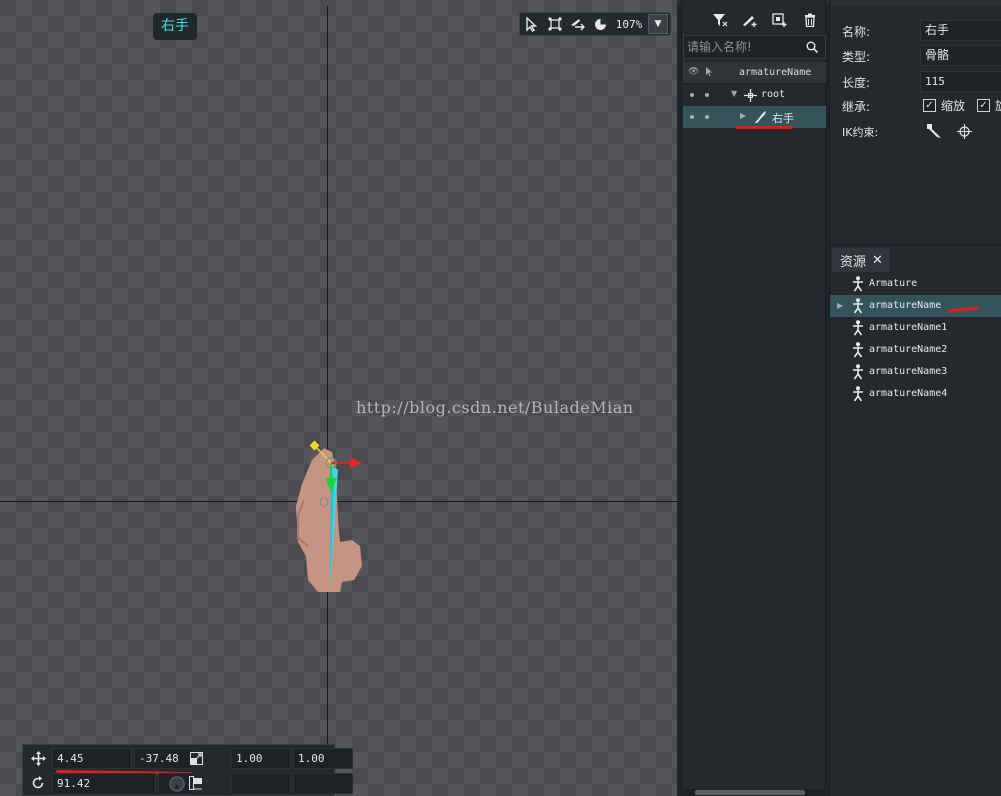 The width and height of the screenshot is (1001, 796). I want to click on type-value: 骨骼, so click(960, 55).